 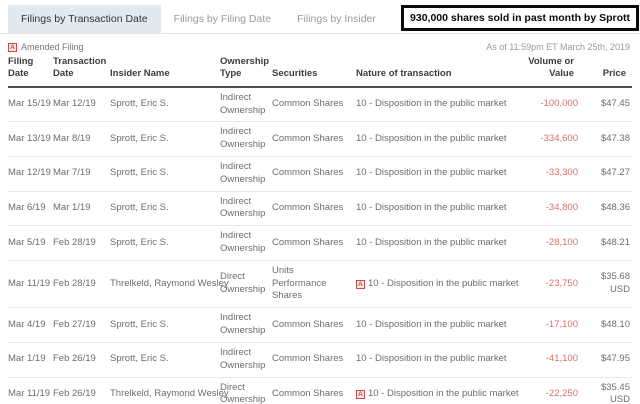 What do you see at coordinates (30, 104) in the screenshot?
I see `filing-date-cell: Mar 15/19` at bounding box center [30, 104].